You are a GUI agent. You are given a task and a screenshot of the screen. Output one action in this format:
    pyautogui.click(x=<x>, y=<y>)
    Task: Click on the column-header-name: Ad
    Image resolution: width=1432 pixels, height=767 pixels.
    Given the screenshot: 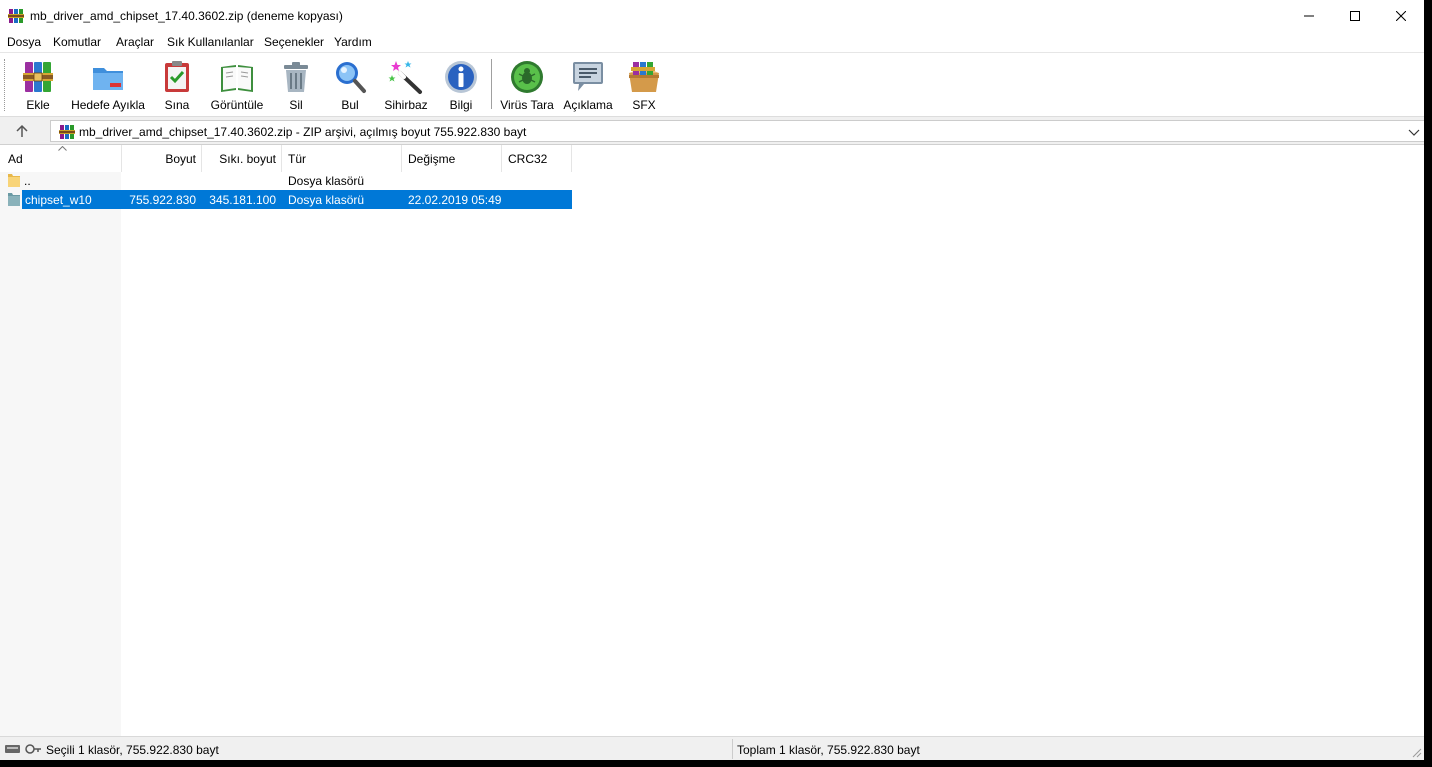 What is the action you would take?
    pyautogui.click(x=61, y=158)
    